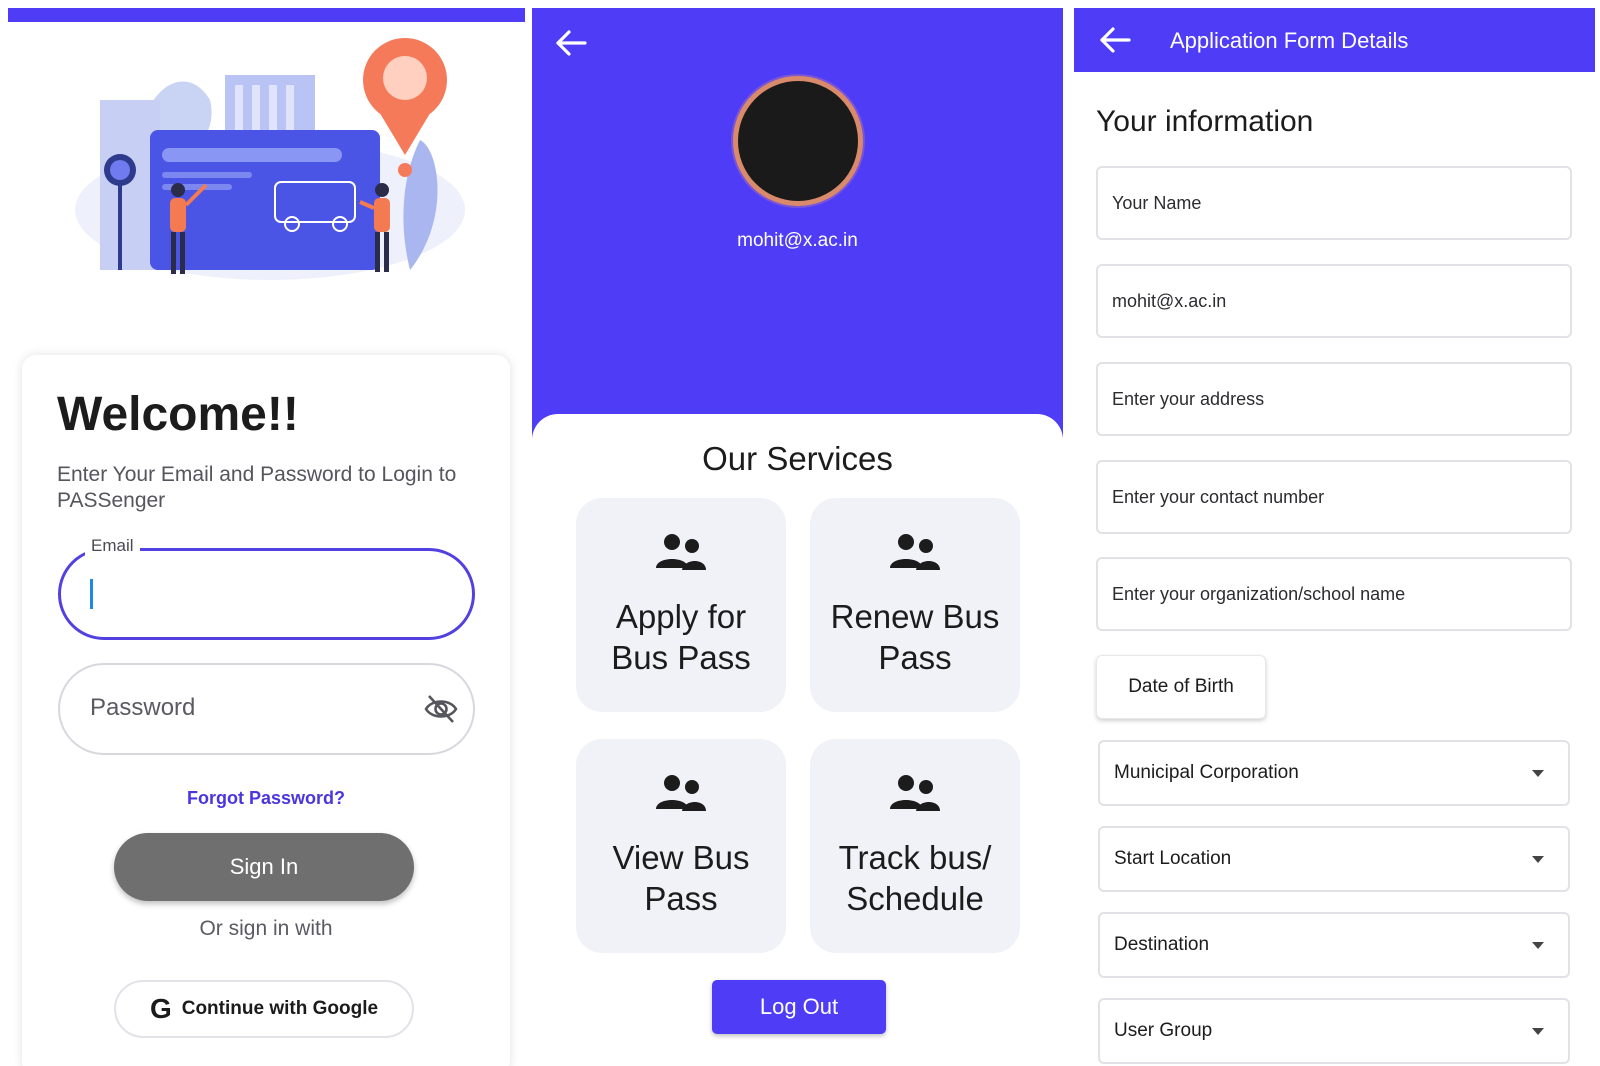 This screenshot has height=1066, width=1600. Describe the element at coordinates (681, 637) in the screenshot. I see `tile-label: Apply for Bus Pass` at that location.